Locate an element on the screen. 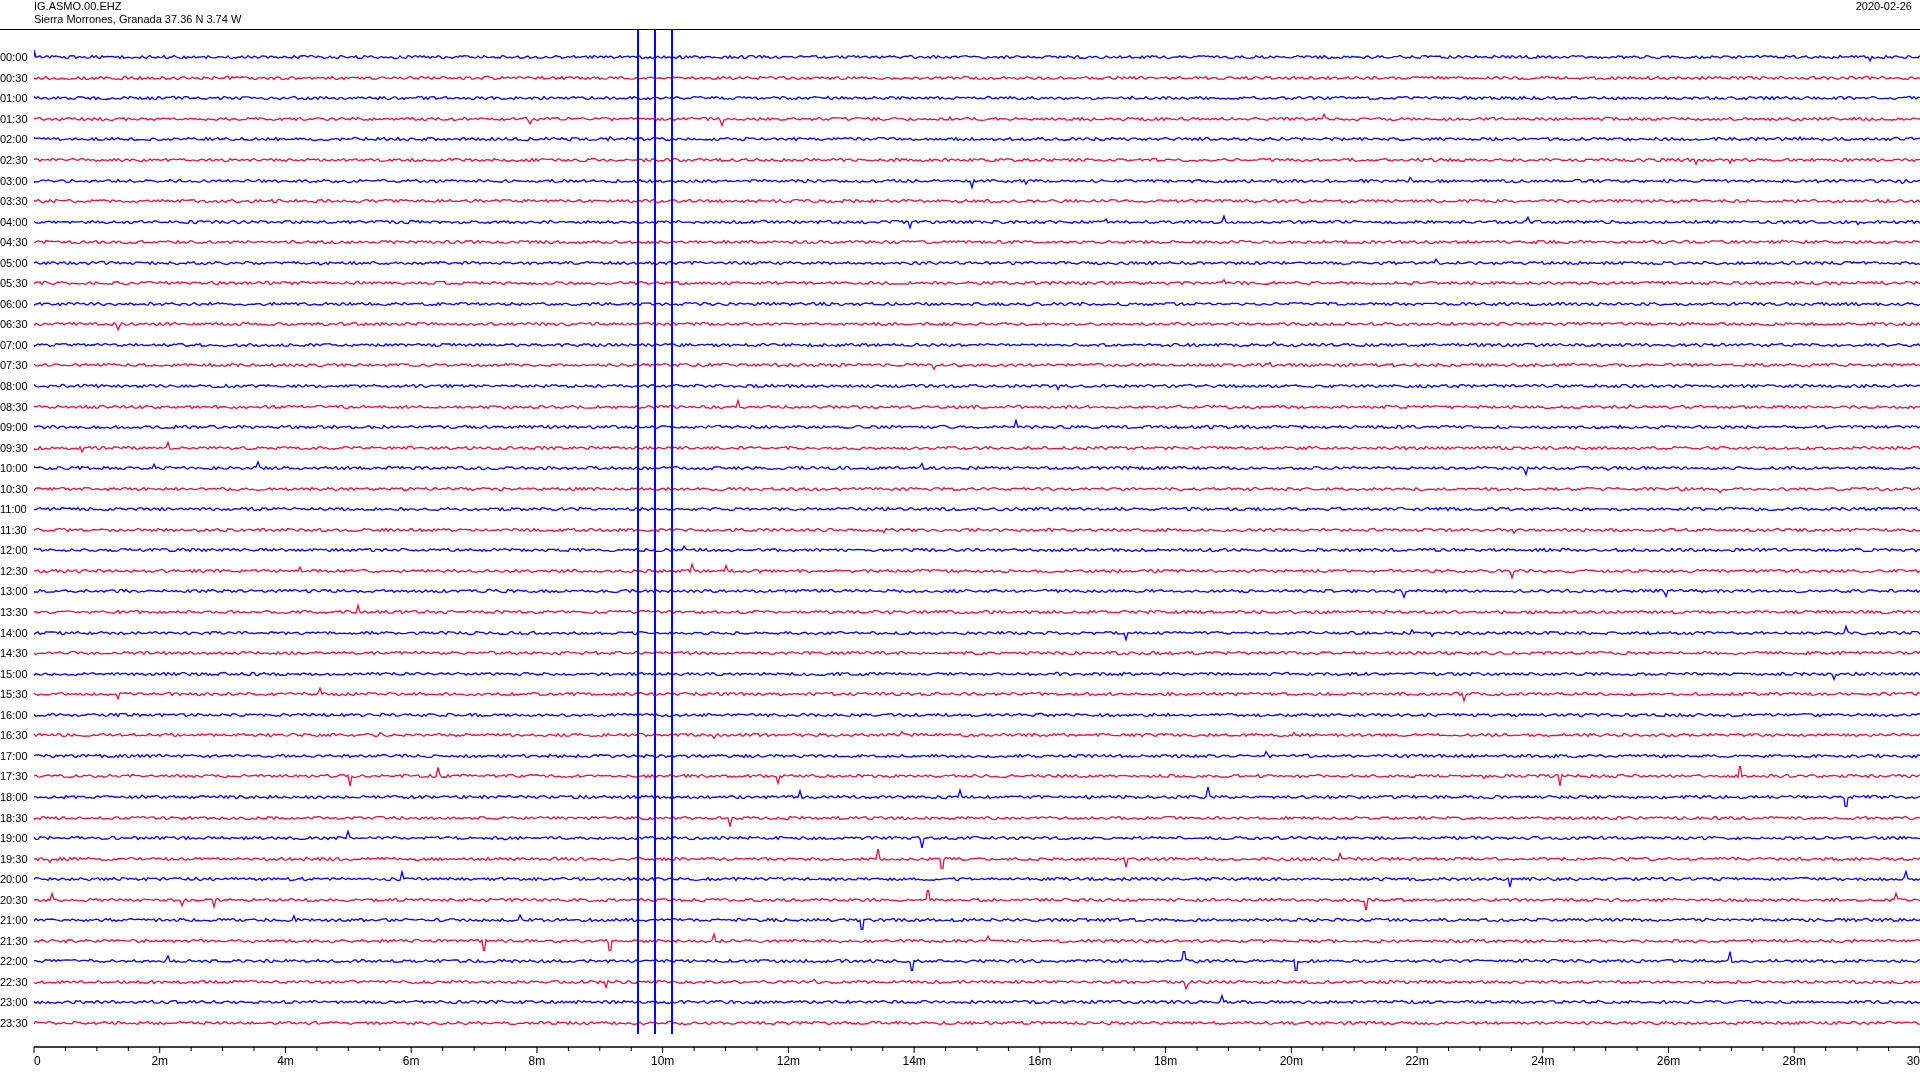 The image size is (1920, 1080). axis-label: 2m is located at coordinates (160, 1061).